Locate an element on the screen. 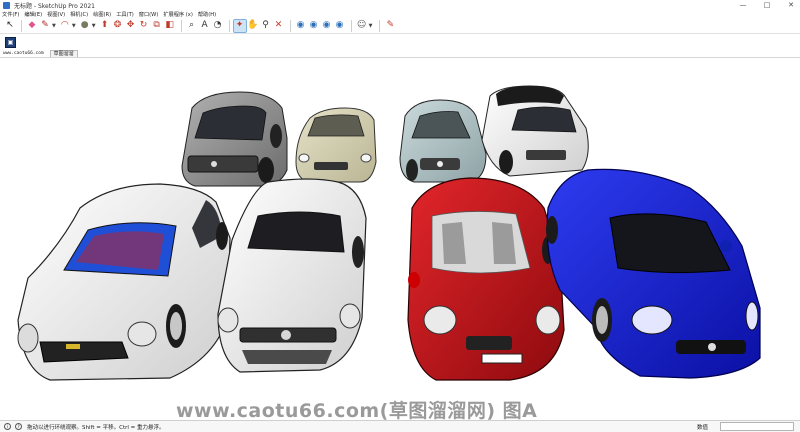  zoom-extents-icon: ✕ is located at coordinates (278, 25).